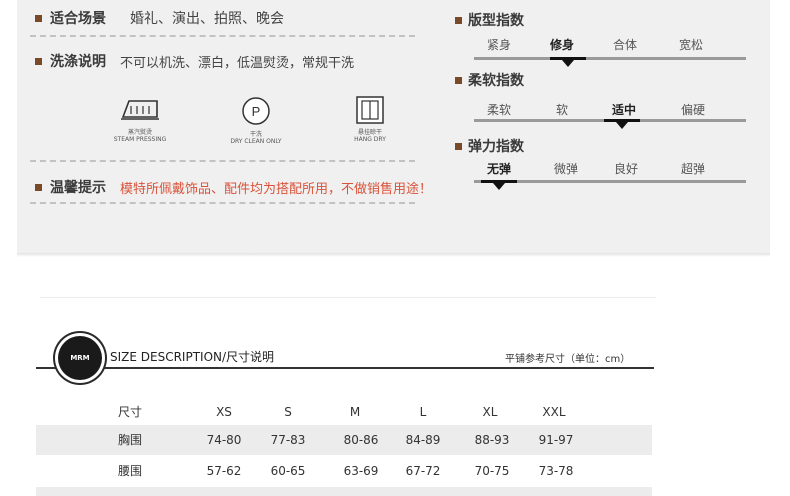 The width and height of the screenshot is (790, 496). Describe the element at coordinates (130, 440) in the screenshot. I see `table-cell: 胸围` at that location.